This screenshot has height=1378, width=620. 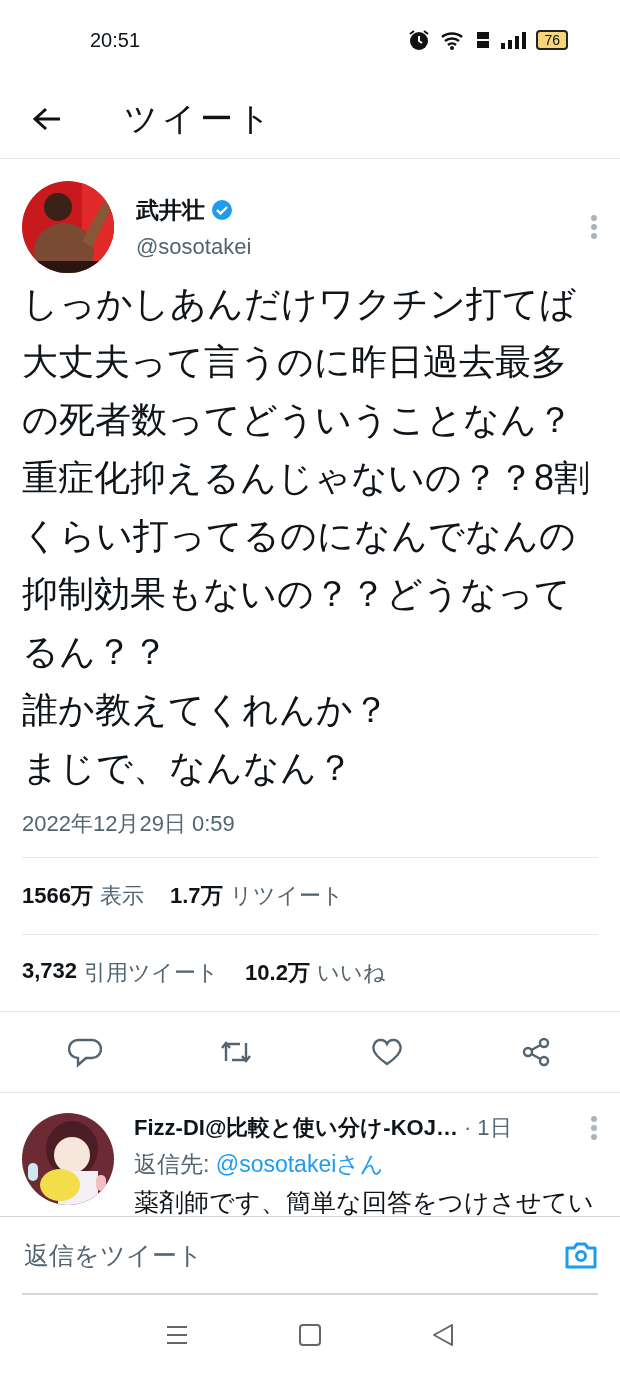 What do you see at coordinates (121, 896) in the screenshot?
I see `stat-label: 表示` at bounding box center [121, 896].